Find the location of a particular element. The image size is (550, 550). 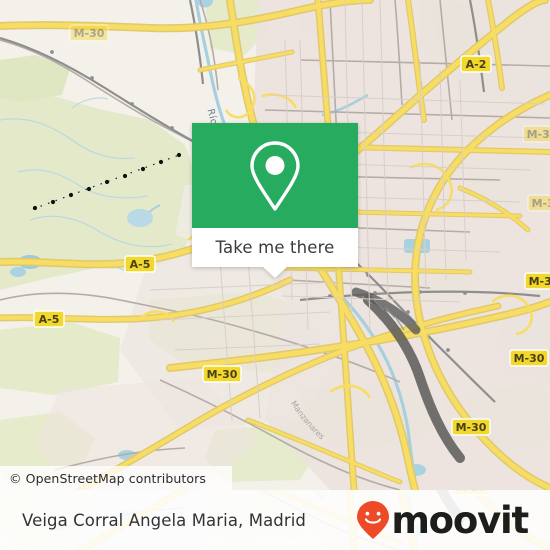

moovit-pin-icon is located at coordinates (373, 520).